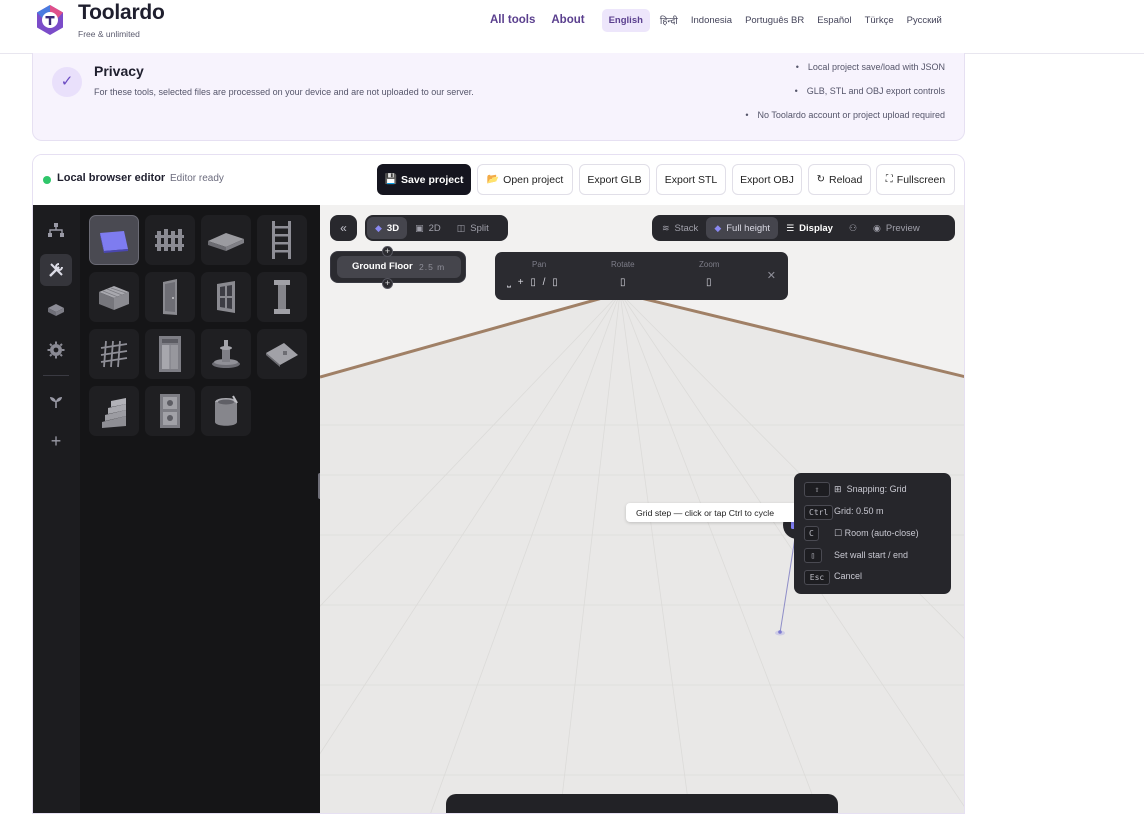  I want to click on toolardo-logo, so click(50, 20).